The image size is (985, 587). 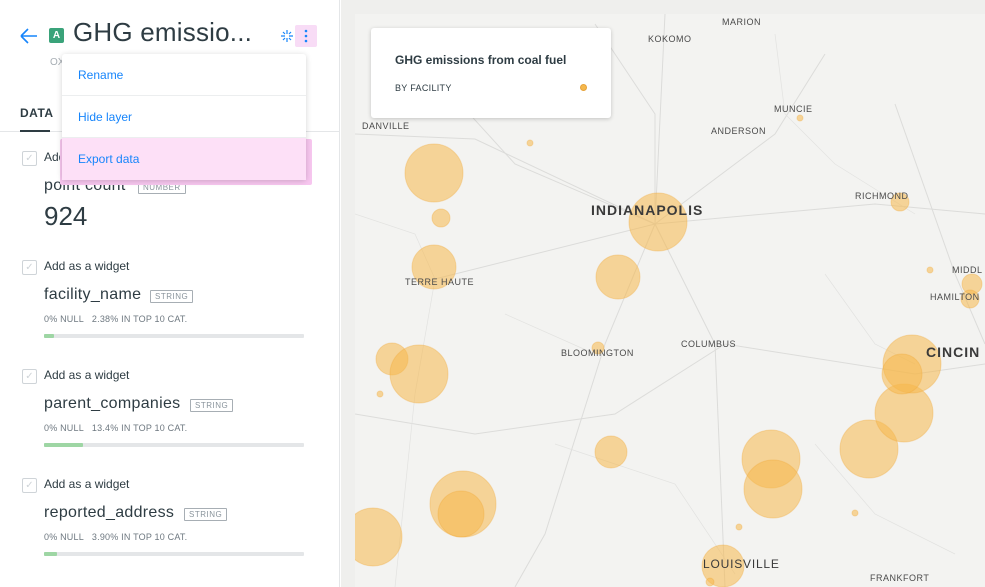 I want to click on city-label: CINCIN, so click(x=953, y=352).